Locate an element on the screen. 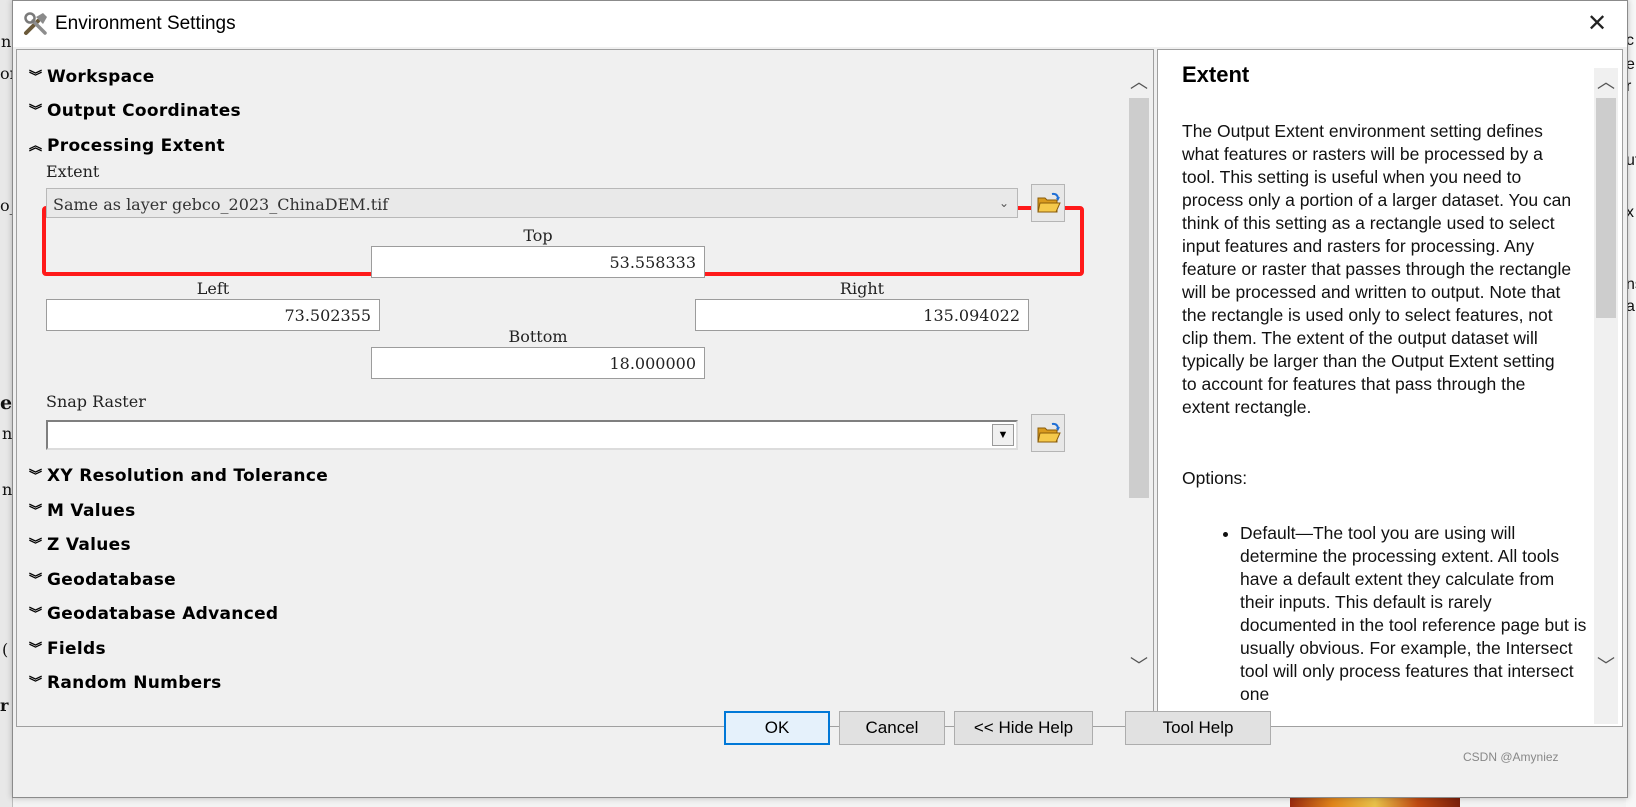  section-label: Random Numbers is located at coordinates (134, 683).